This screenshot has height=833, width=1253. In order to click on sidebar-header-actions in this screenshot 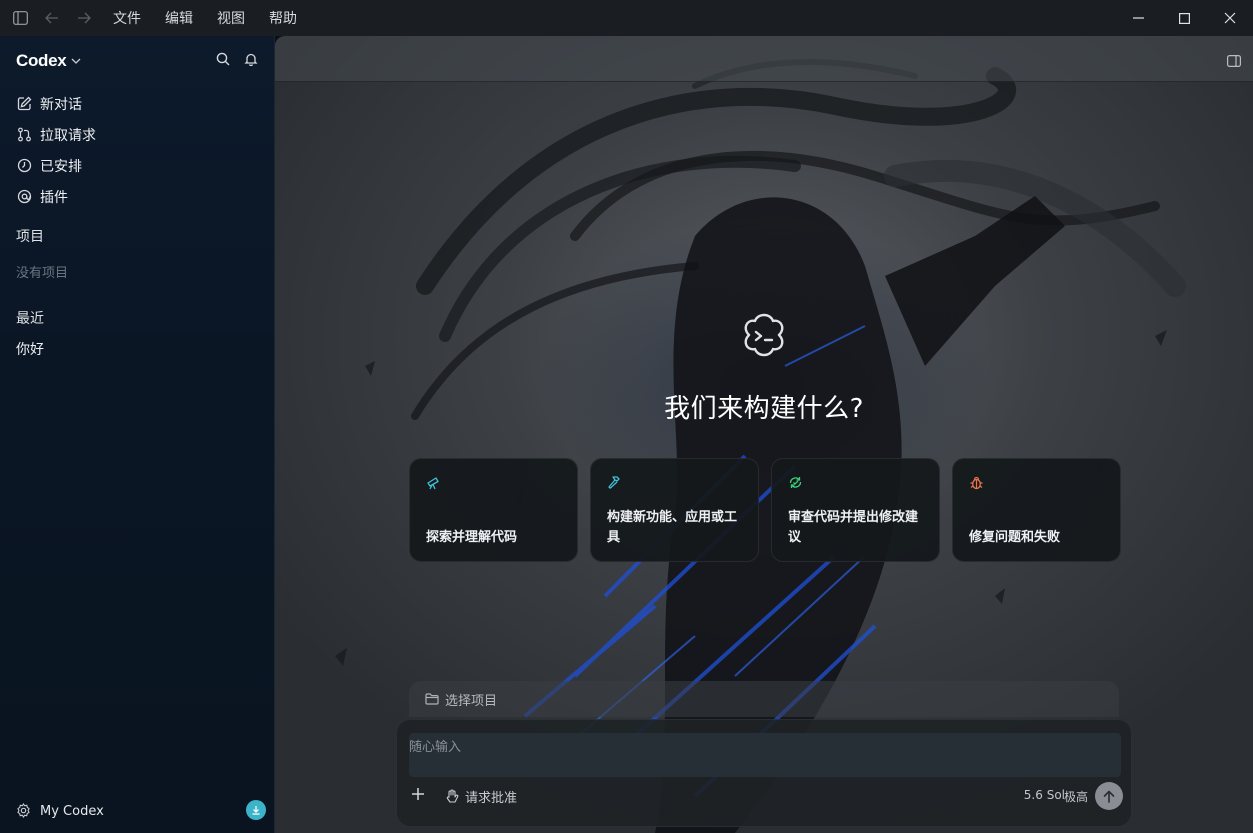, I will do `click(237, 59)`.